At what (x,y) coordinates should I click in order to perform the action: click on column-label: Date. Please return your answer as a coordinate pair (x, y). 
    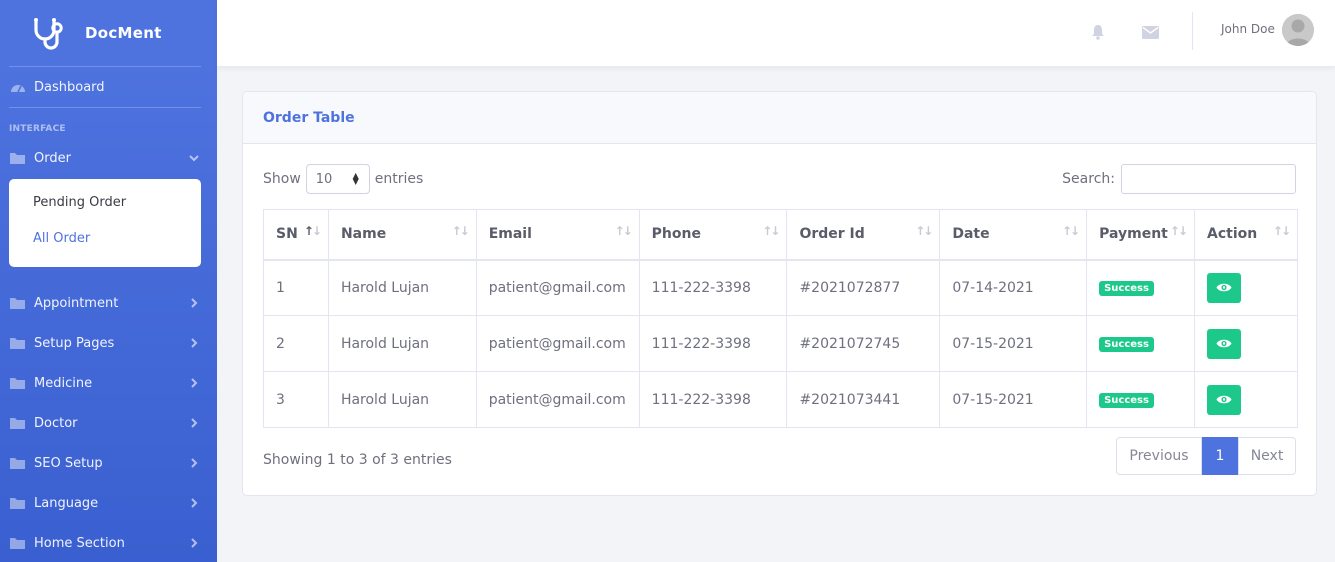
    Looking at the image, I should click on (971, 234).